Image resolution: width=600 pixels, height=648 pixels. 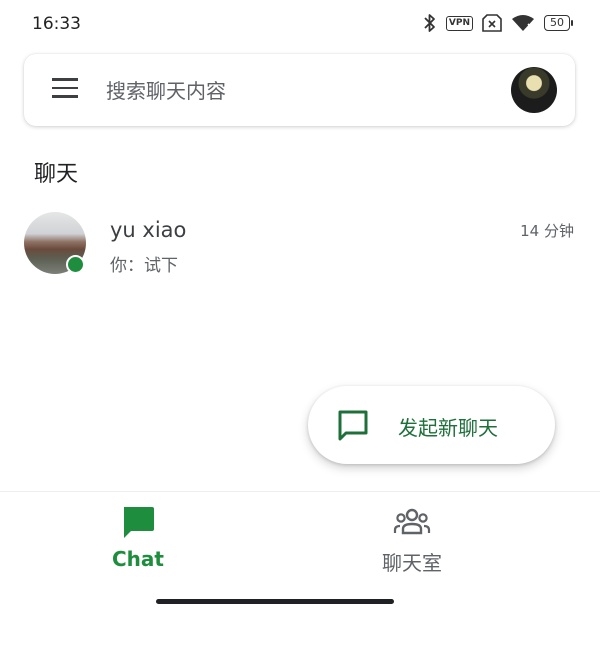 I want to click on battery-icon: 50, so click(x=558, y=23).